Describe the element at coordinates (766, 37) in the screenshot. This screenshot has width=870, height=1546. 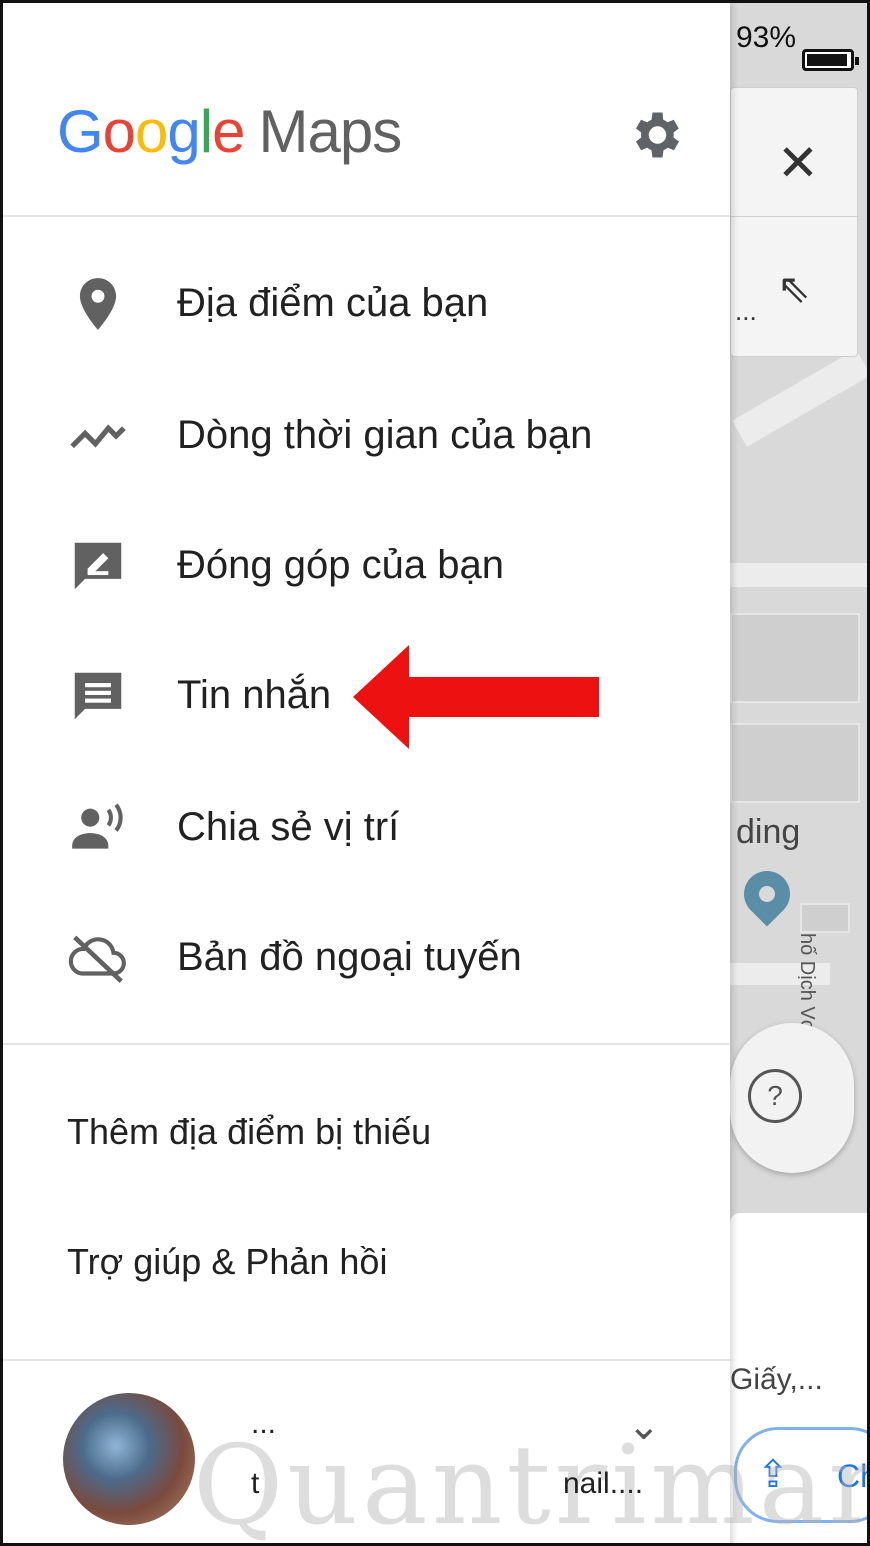
I see `battery-percent: 93%` at that location.